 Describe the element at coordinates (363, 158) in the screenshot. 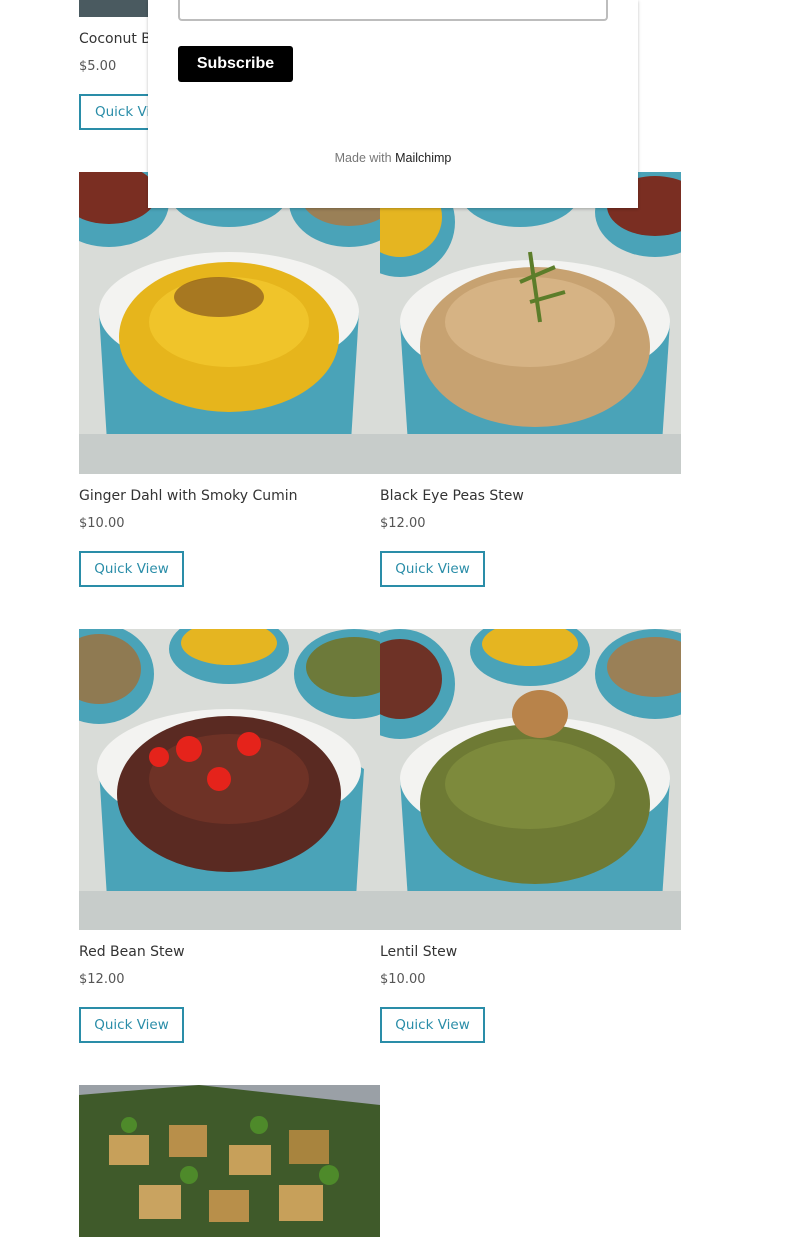

I see `made-with-label: Made with` at that location.